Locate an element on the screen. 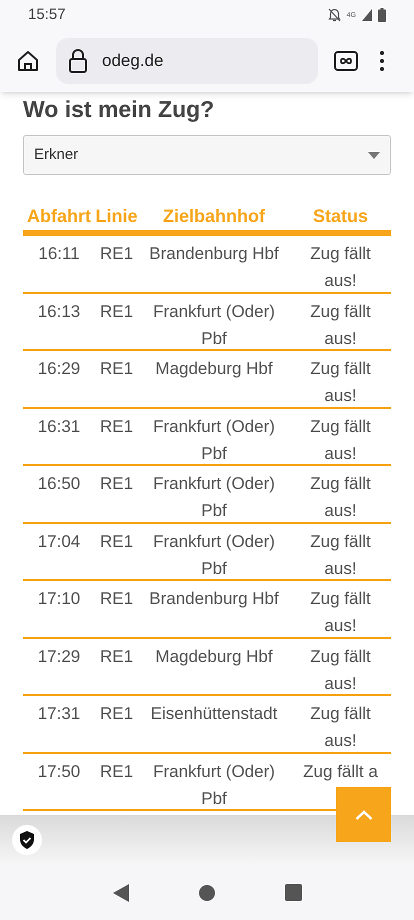  chevron-up-icon is located at coordinates (363, 815).